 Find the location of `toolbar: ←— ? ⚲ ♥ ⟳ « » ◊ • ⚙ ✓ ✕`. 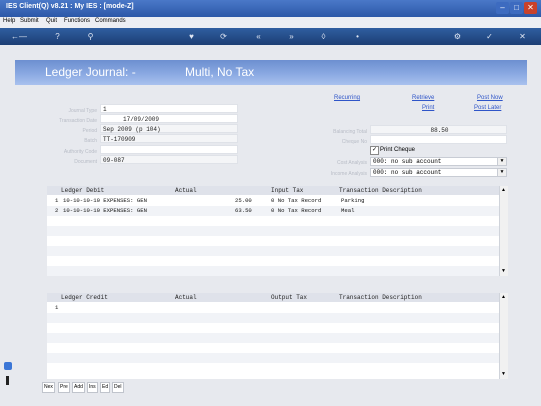

toolbar: ←— ? ⚲ ♥ ⟳ « » ◊ • ⚙ ✓ ✕ is located at coordinates (270, 36).